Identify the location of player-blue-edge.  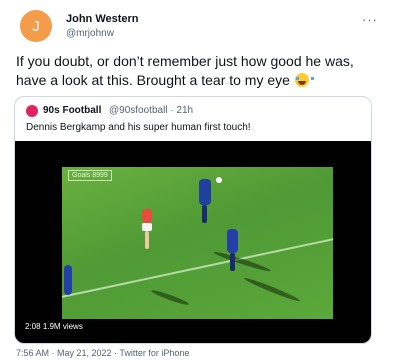
(68, 280).